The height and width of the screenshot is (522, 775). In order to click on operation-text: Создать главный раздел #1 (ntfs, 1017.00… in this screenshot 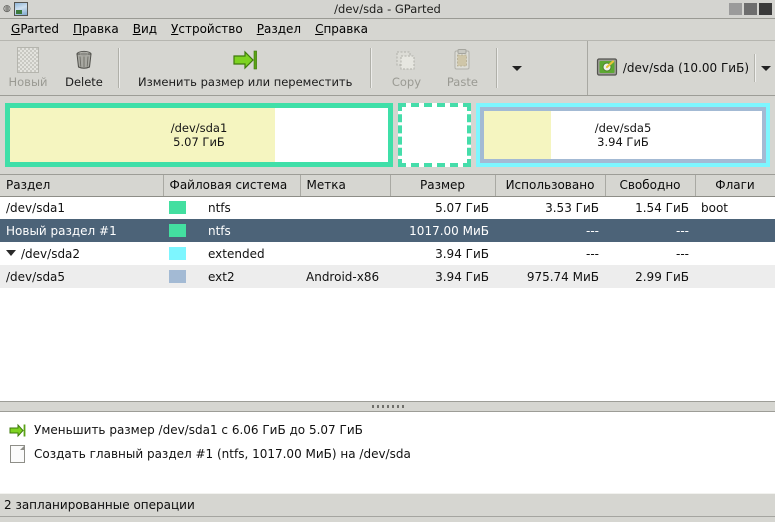, I will do `click(222, 454)`.